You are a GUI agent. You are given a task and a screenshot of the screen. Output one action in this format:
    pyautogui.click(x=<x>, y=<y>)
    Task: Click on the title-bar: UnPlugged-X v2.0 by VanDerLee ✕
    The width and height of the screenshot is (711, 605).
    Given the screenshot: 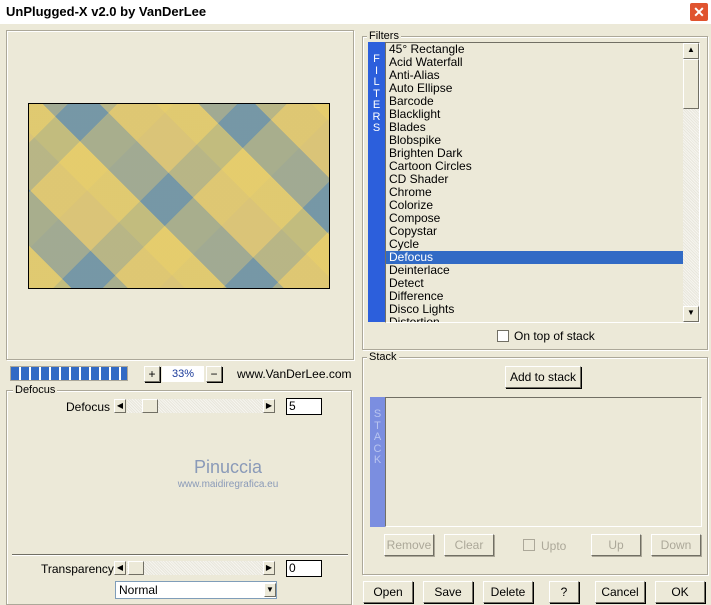 What is the action you would take?
    pyautogui.click(x=355, y=12)
    